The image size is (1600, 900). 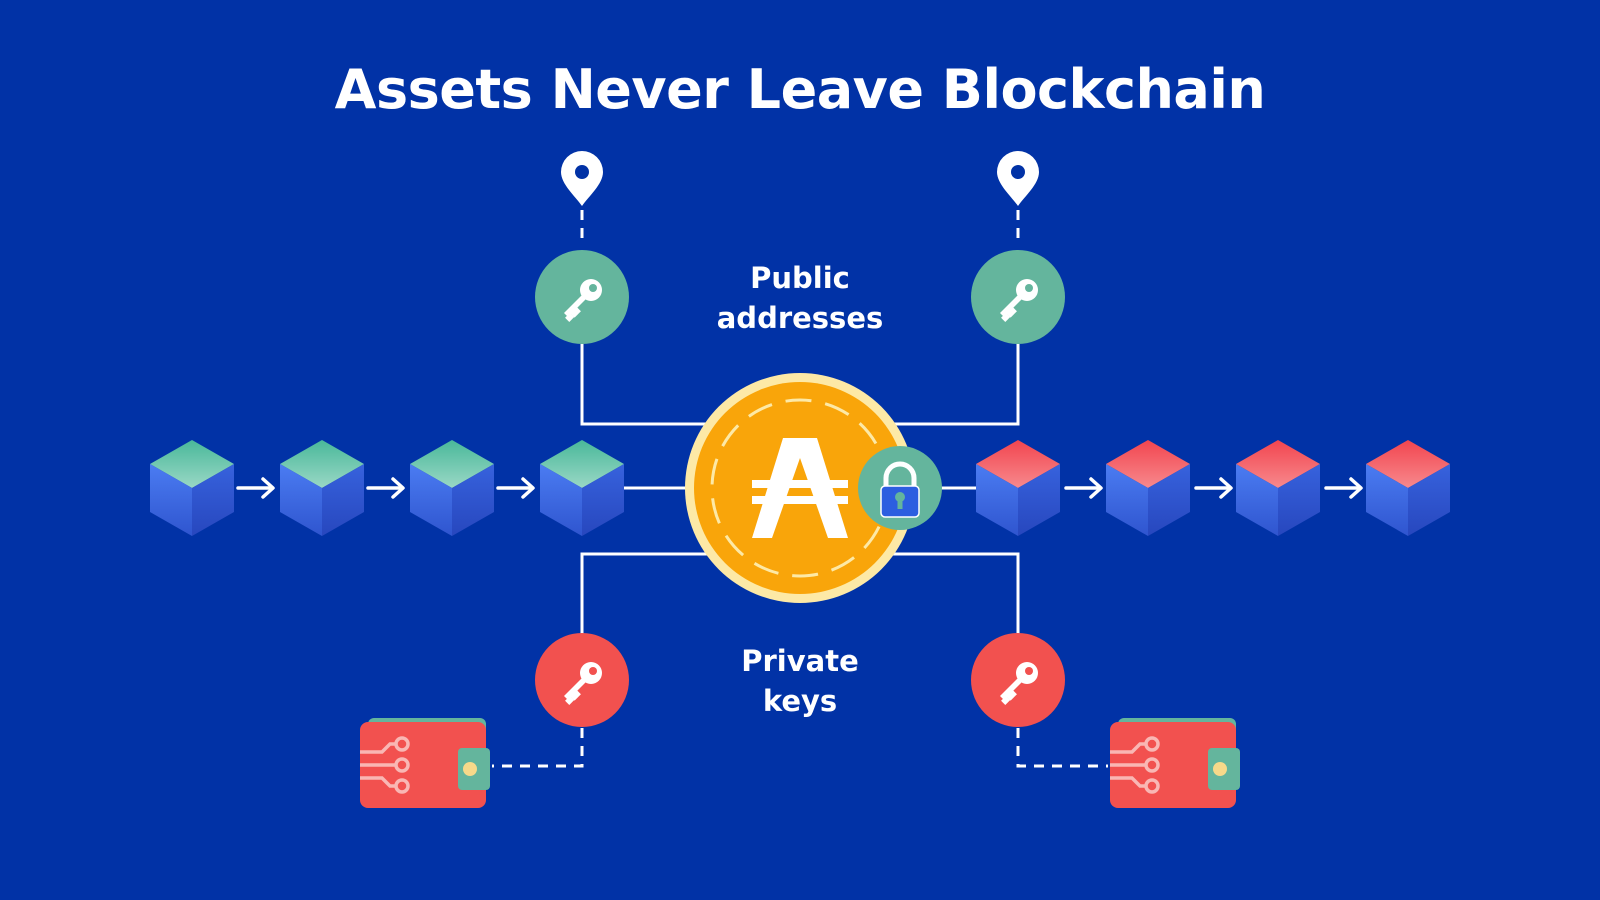 I want to click on private-key-right, so click(x=1018, y=680).